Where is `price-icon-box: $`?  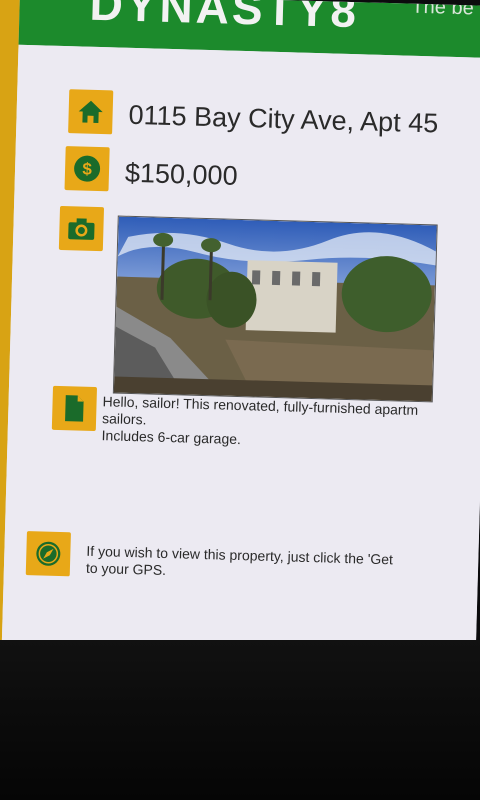
price-icon-box: $ is located at coordinates (87, 169).